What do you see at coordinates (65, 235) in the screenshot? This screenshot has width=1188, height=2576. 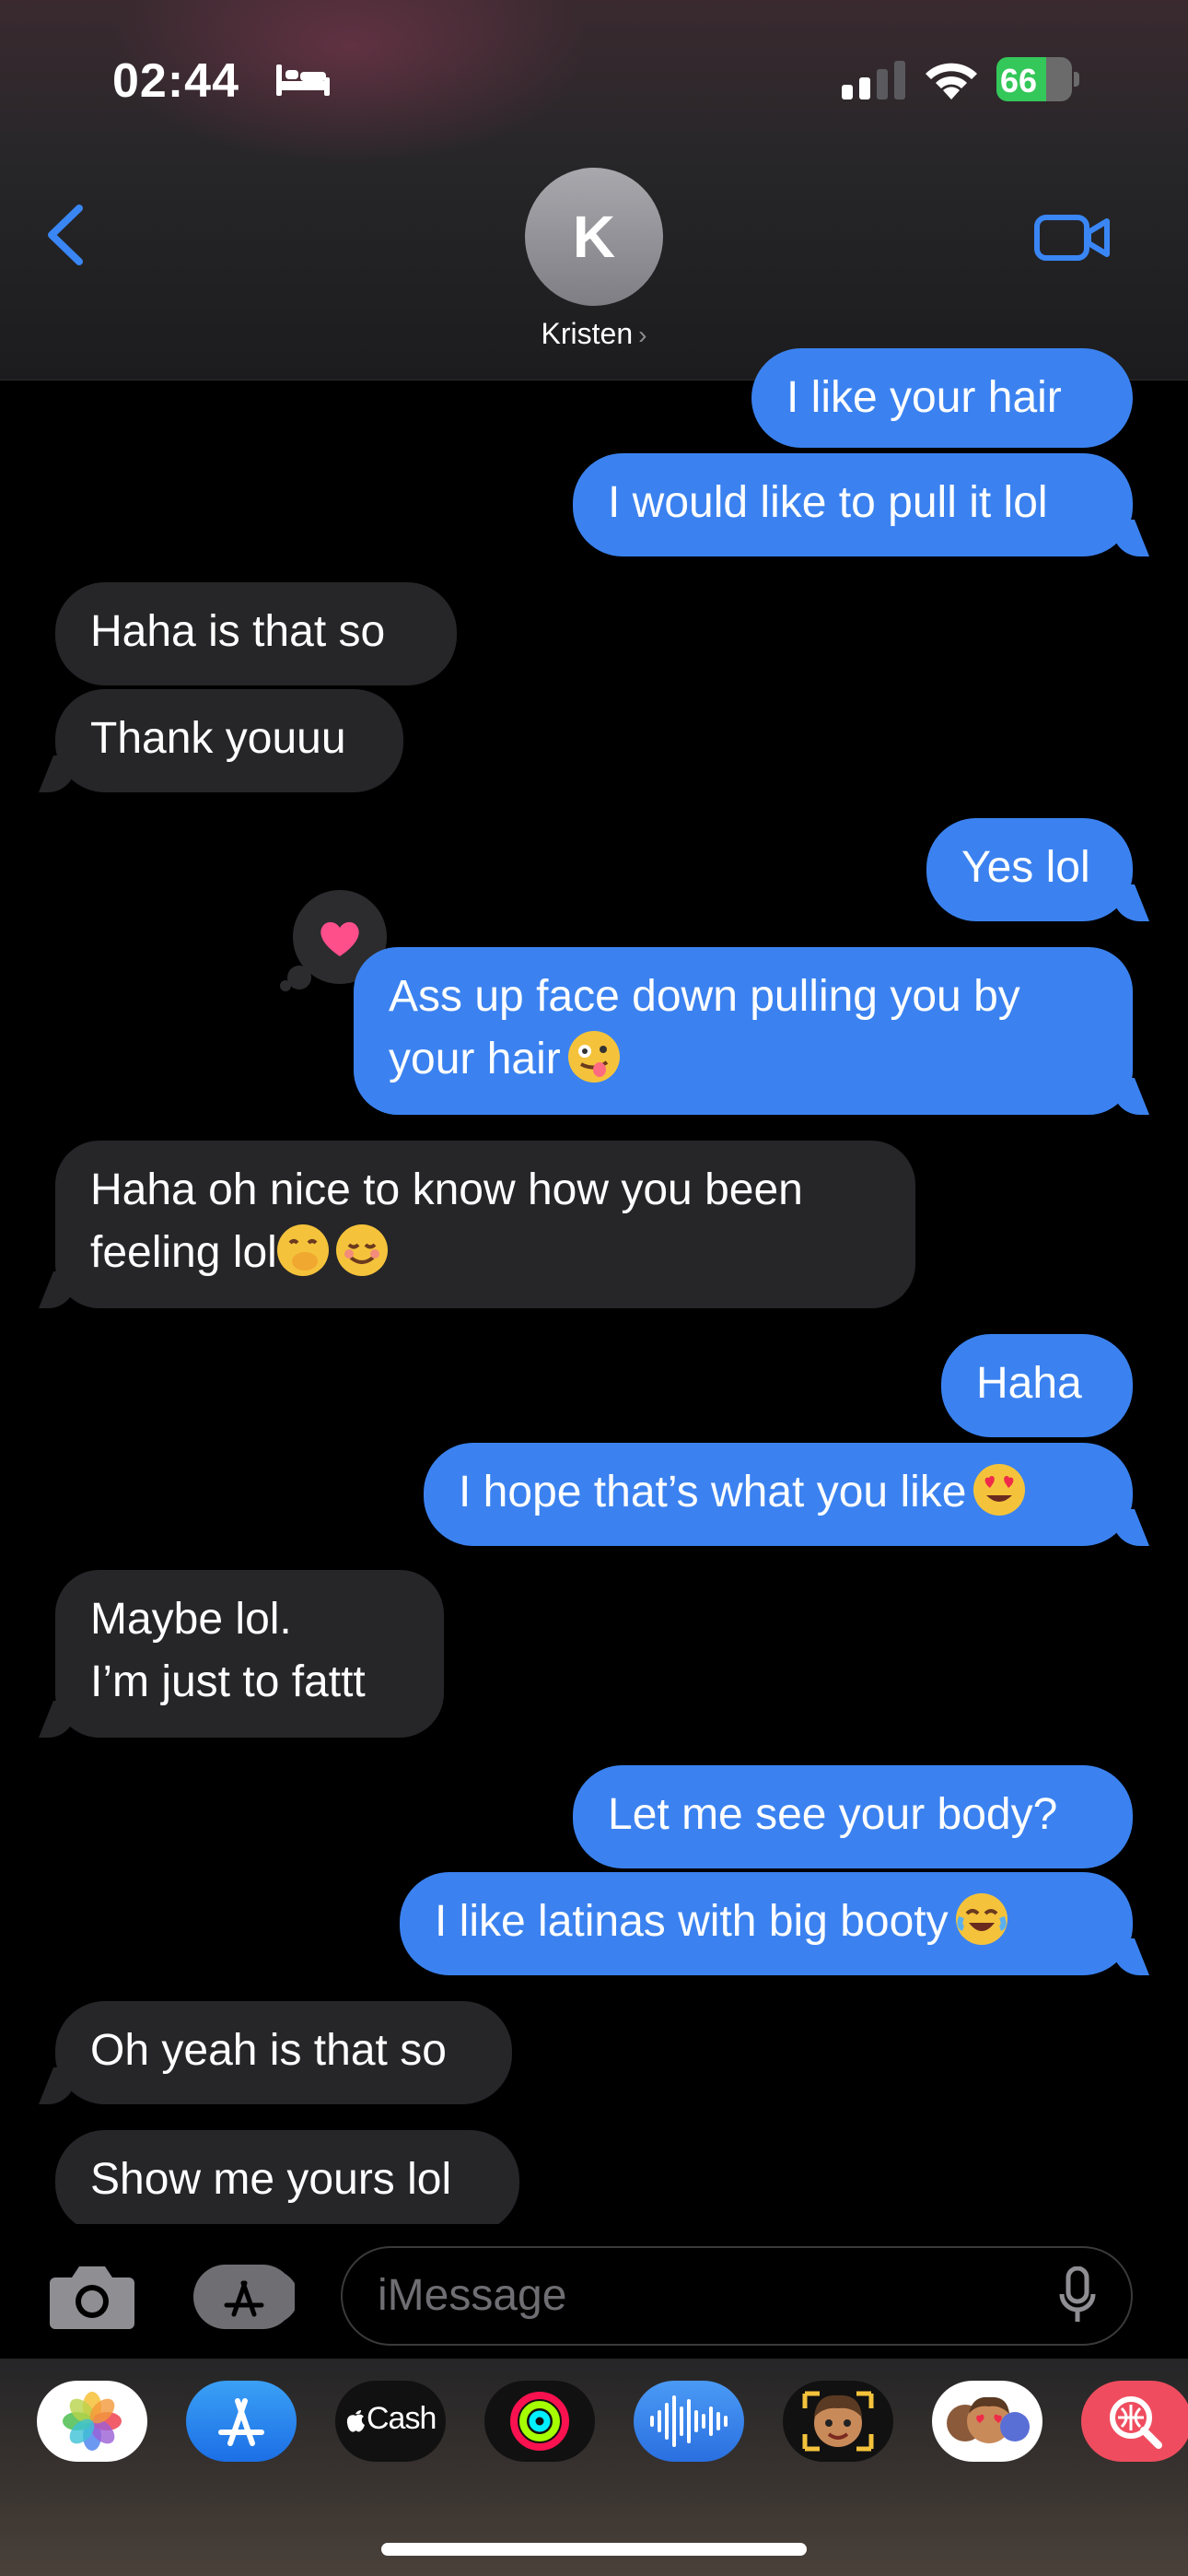 I see `back-chevron-icon` at bounding box center [65, 235].